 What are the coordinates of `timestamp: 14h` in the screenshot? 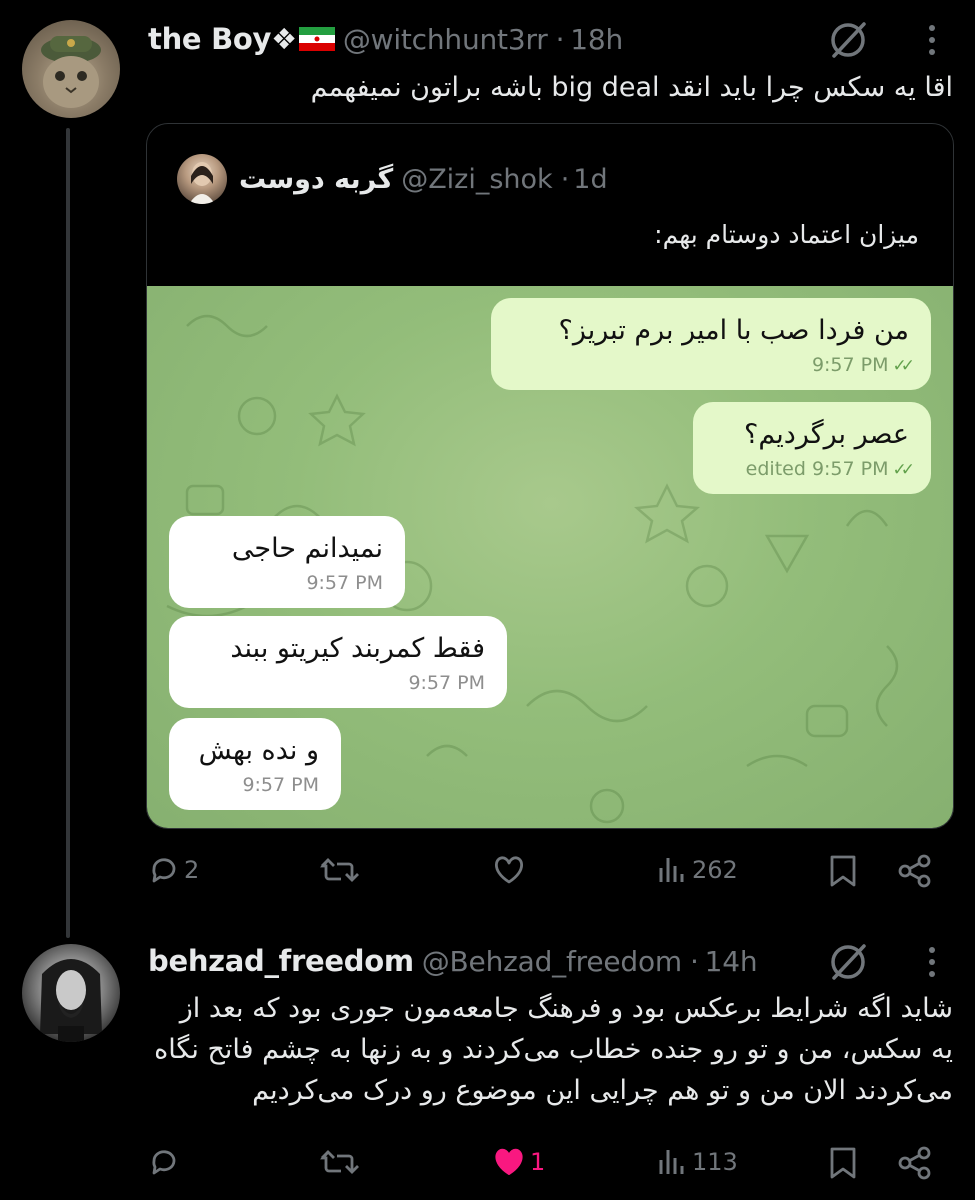 It's located at (731, 961).